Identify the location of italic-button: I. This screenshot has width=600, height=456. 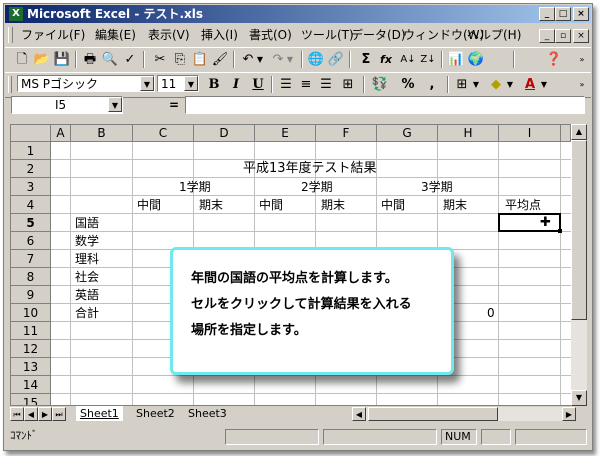
(236, 84).